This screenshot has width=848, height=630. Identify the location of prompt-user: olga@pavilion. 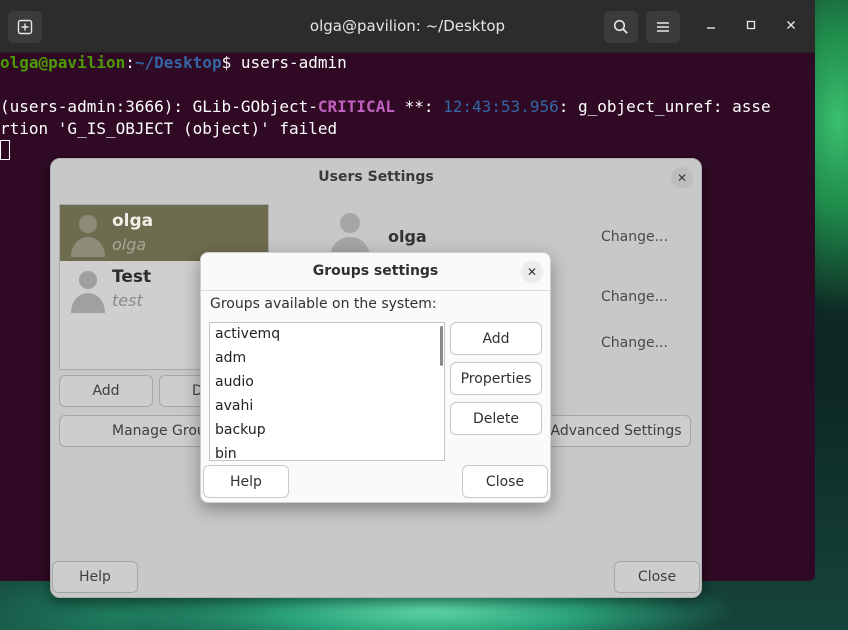
(63, 62).